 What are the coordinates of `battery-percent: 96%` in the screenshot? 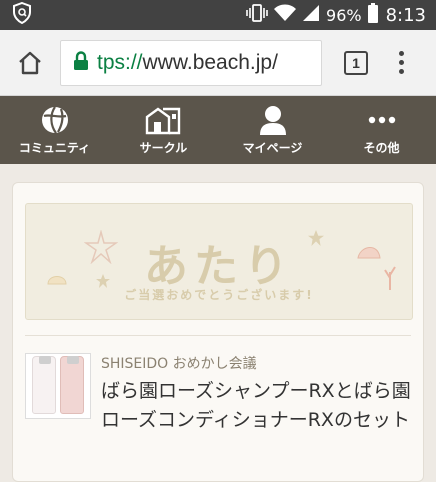 It's located at (344, 15).